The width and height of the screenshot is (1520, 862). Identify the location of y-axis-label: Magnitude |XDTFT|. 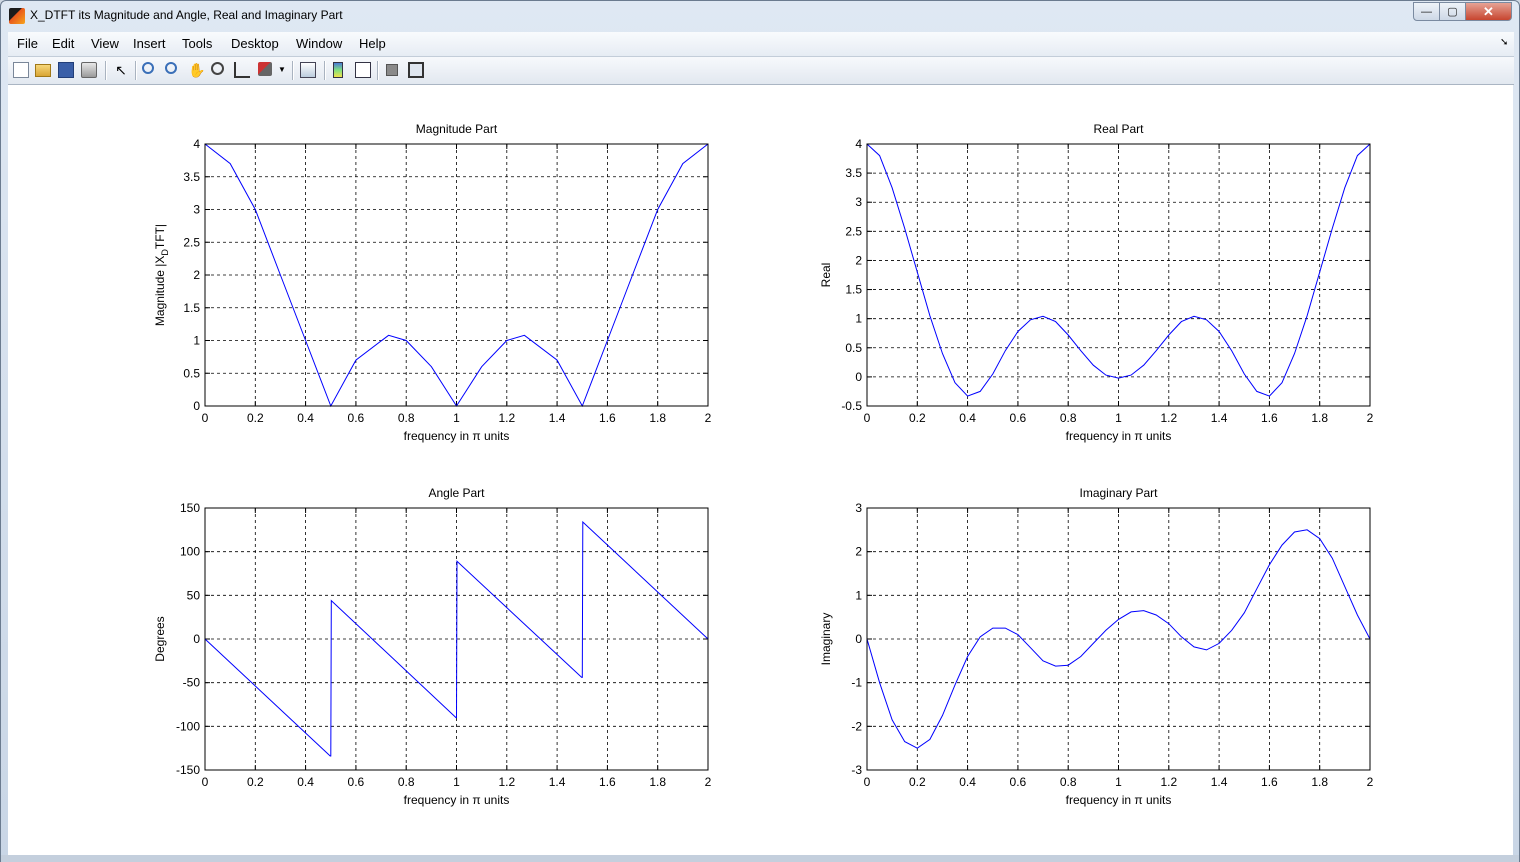
(161, 275).